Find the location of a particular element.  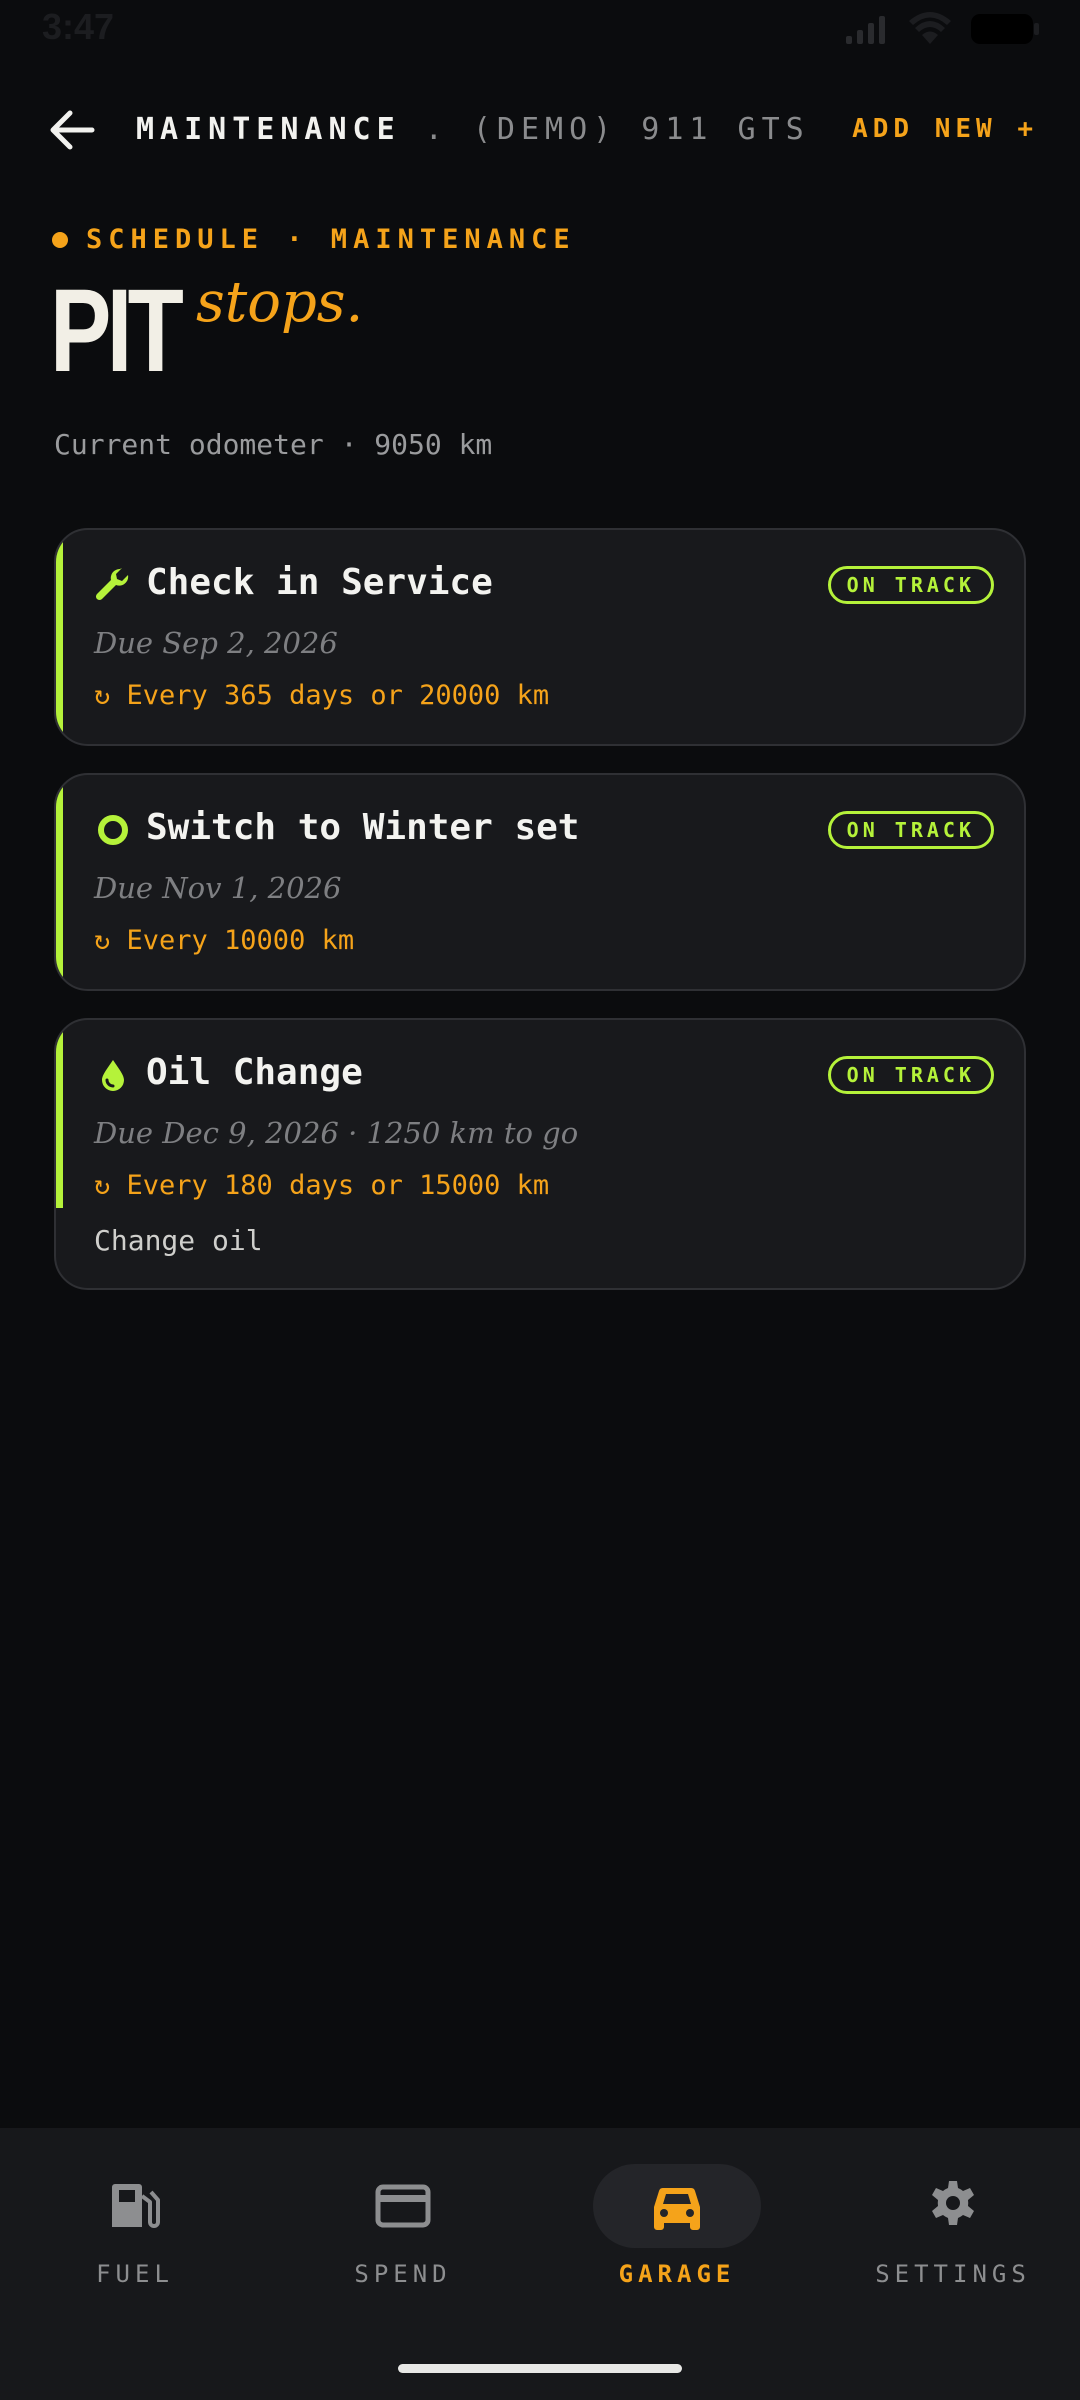

top-bar: MAINTENANCE . (DEMO) 911 GTS ADD NEW + is located at coordinates (540, 130).